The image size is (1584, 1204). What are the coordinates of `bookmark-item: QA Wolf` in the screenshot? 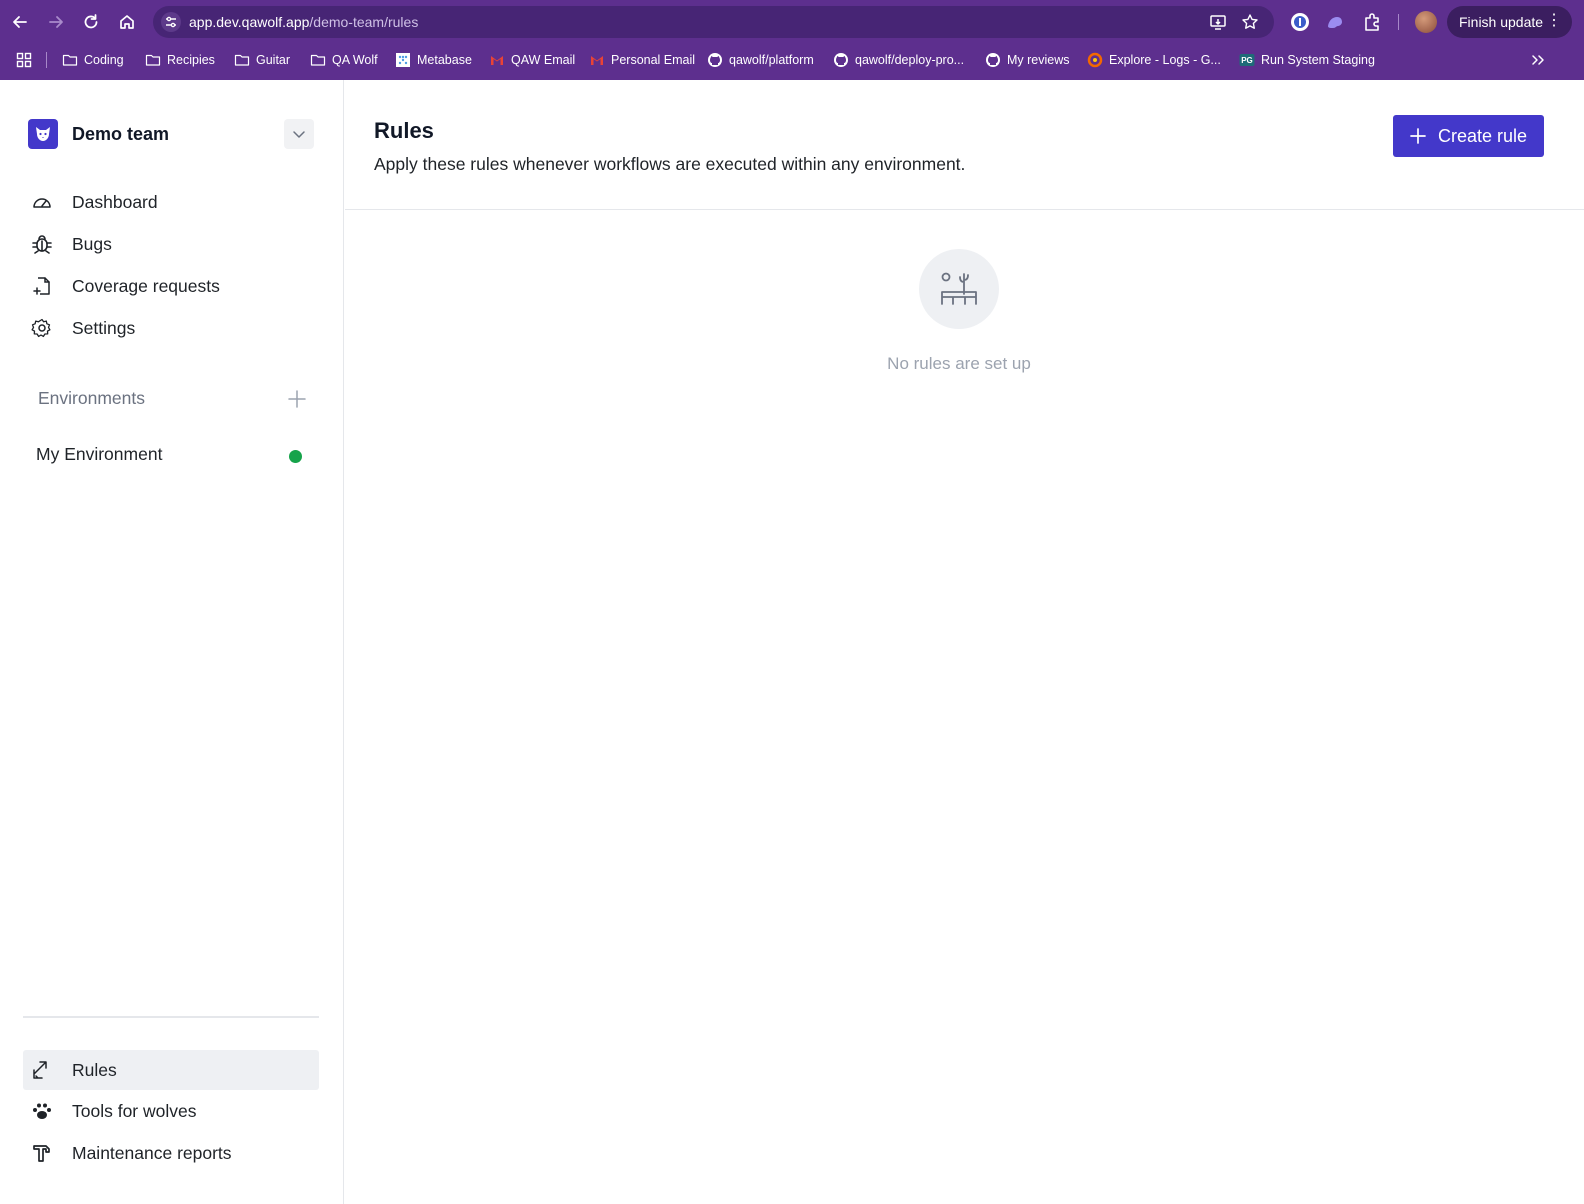 It's located at (344, 60).